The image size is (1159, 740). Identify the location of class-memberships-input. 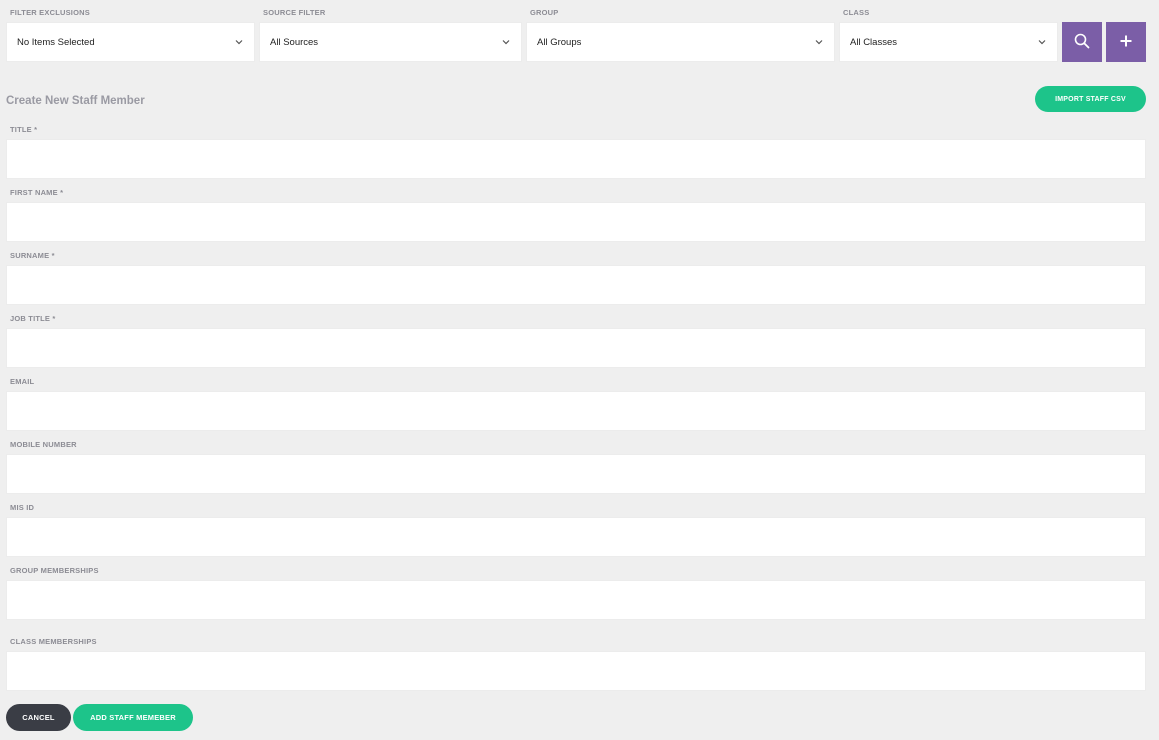
(576, 671).